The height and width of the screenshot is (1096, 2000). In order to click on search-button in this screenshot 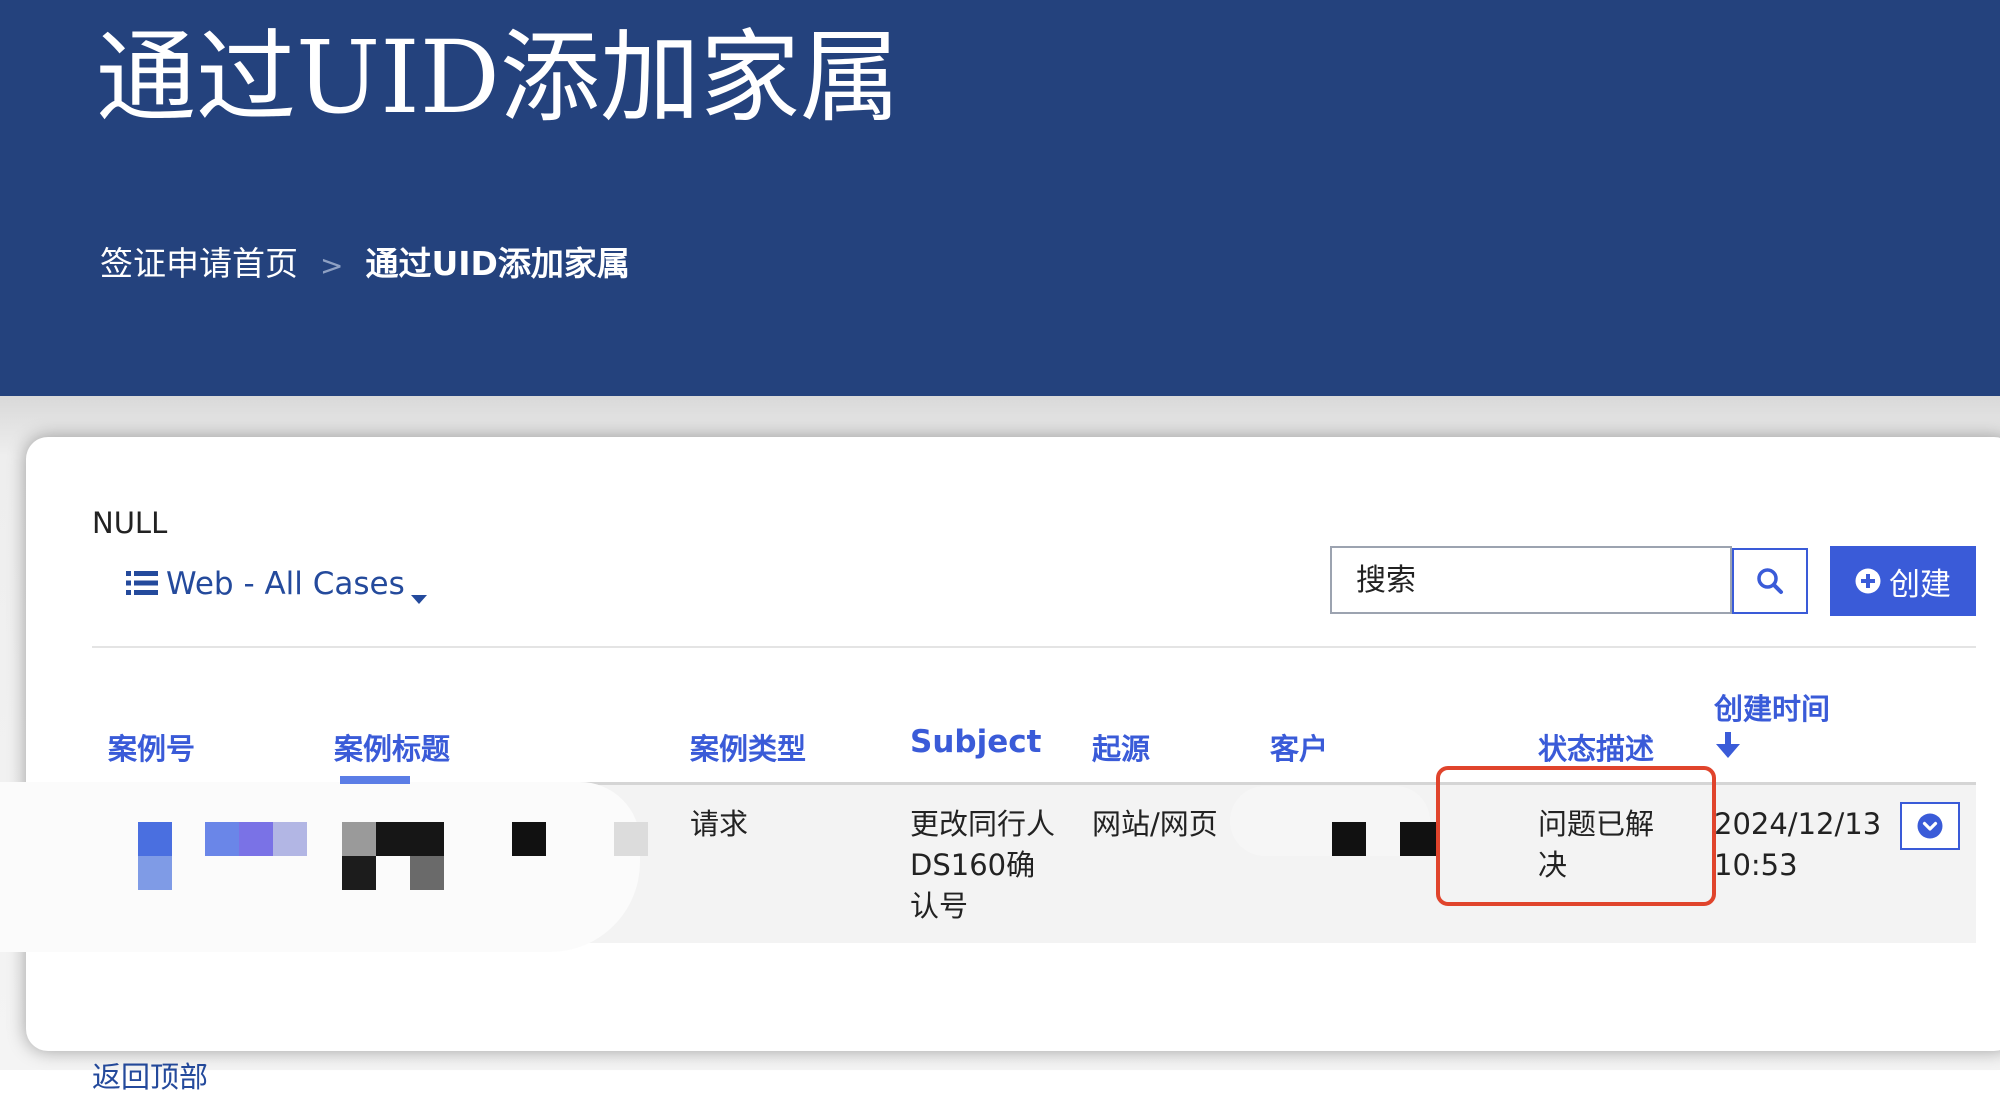, I will do `click(1770, 581)`.